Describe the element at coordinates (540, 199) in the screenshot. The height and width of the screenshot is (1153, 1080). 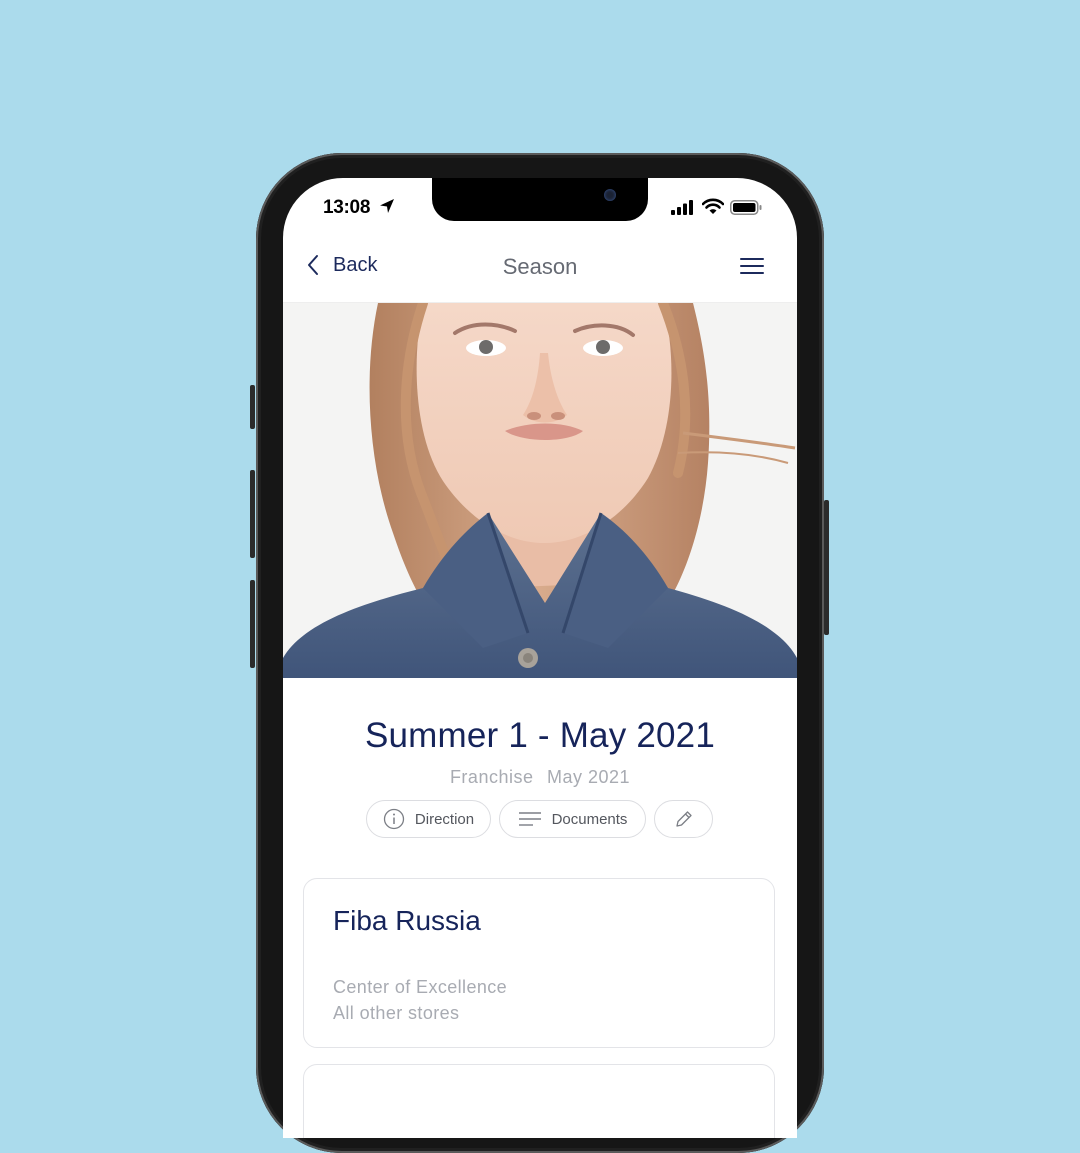
I see `notch` at that location.